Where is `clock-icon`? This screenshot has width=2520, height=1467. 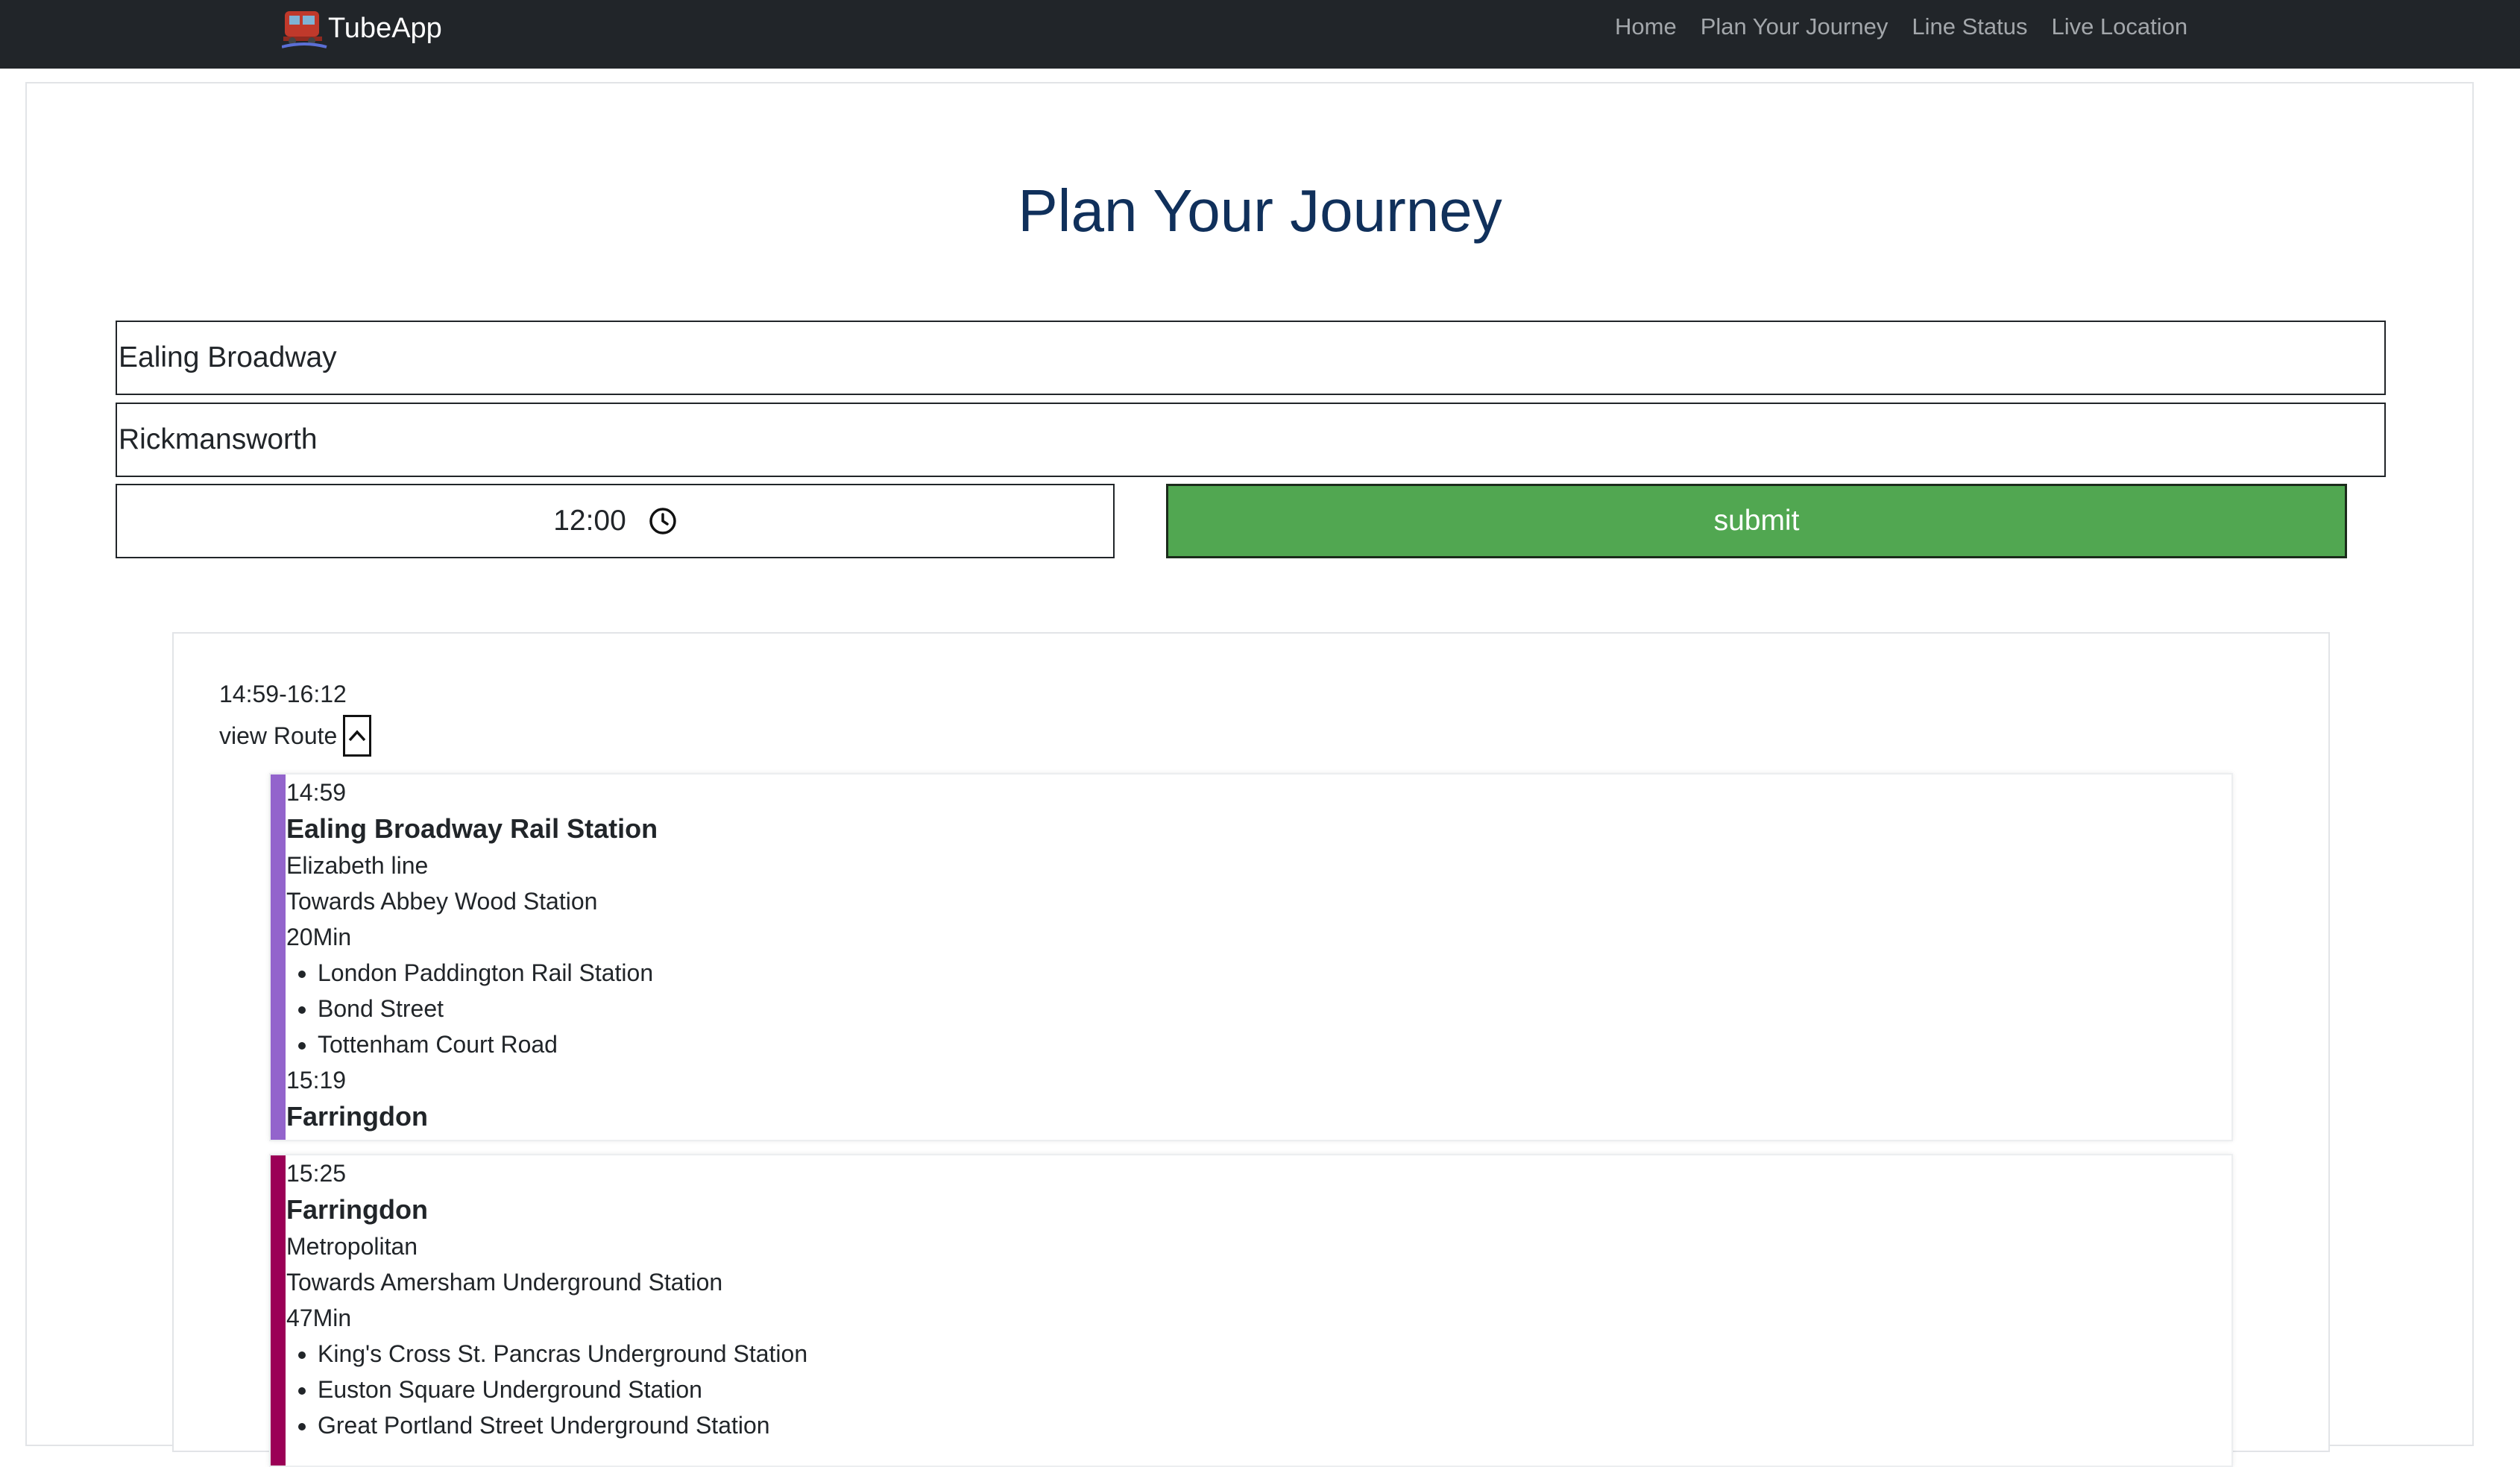 clock-icon is located at coordinates (663, 521).